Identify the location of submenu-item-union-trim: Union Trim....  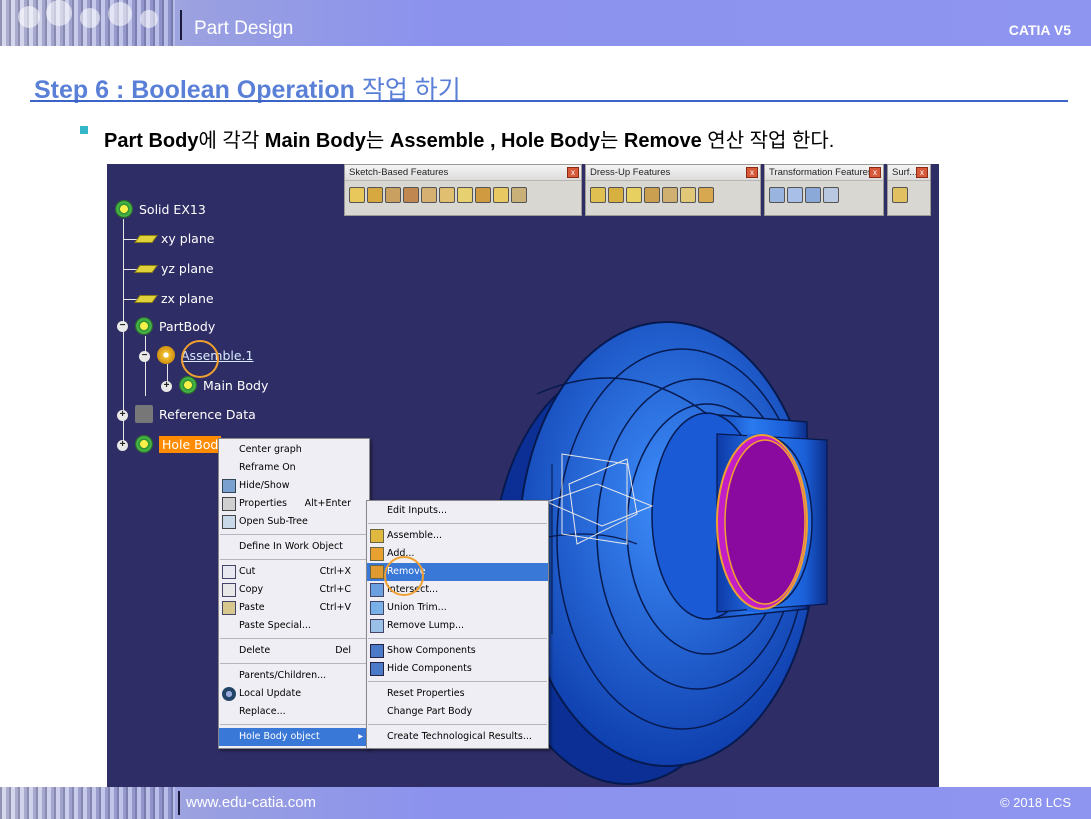
(457, 608).